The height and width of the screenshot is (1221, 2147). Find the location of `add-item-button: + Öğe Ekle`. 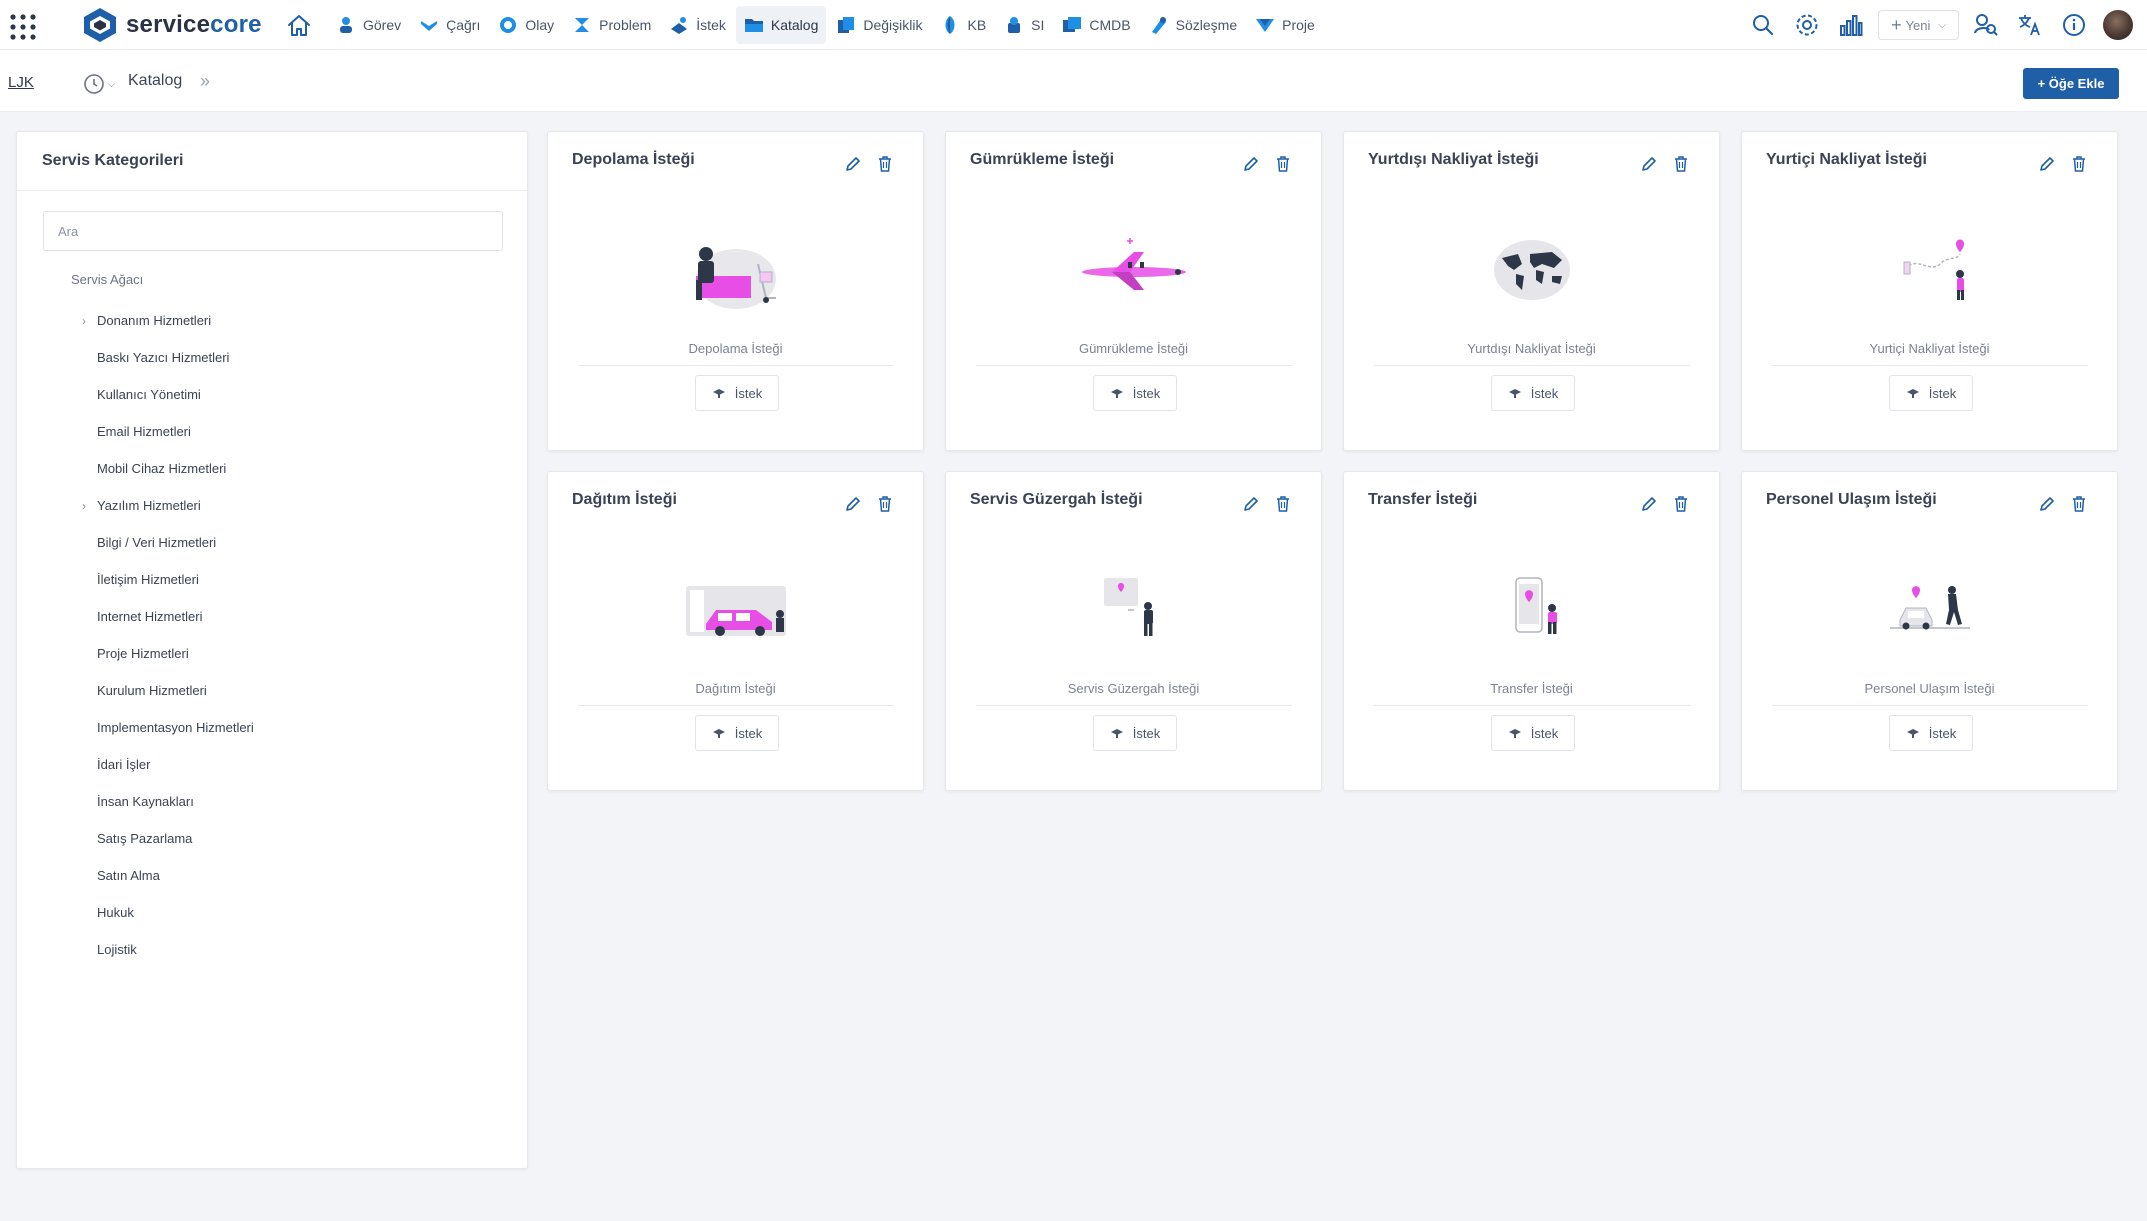

add-item-button: + Öğe Ekle is located at coordinates (2071, 83).